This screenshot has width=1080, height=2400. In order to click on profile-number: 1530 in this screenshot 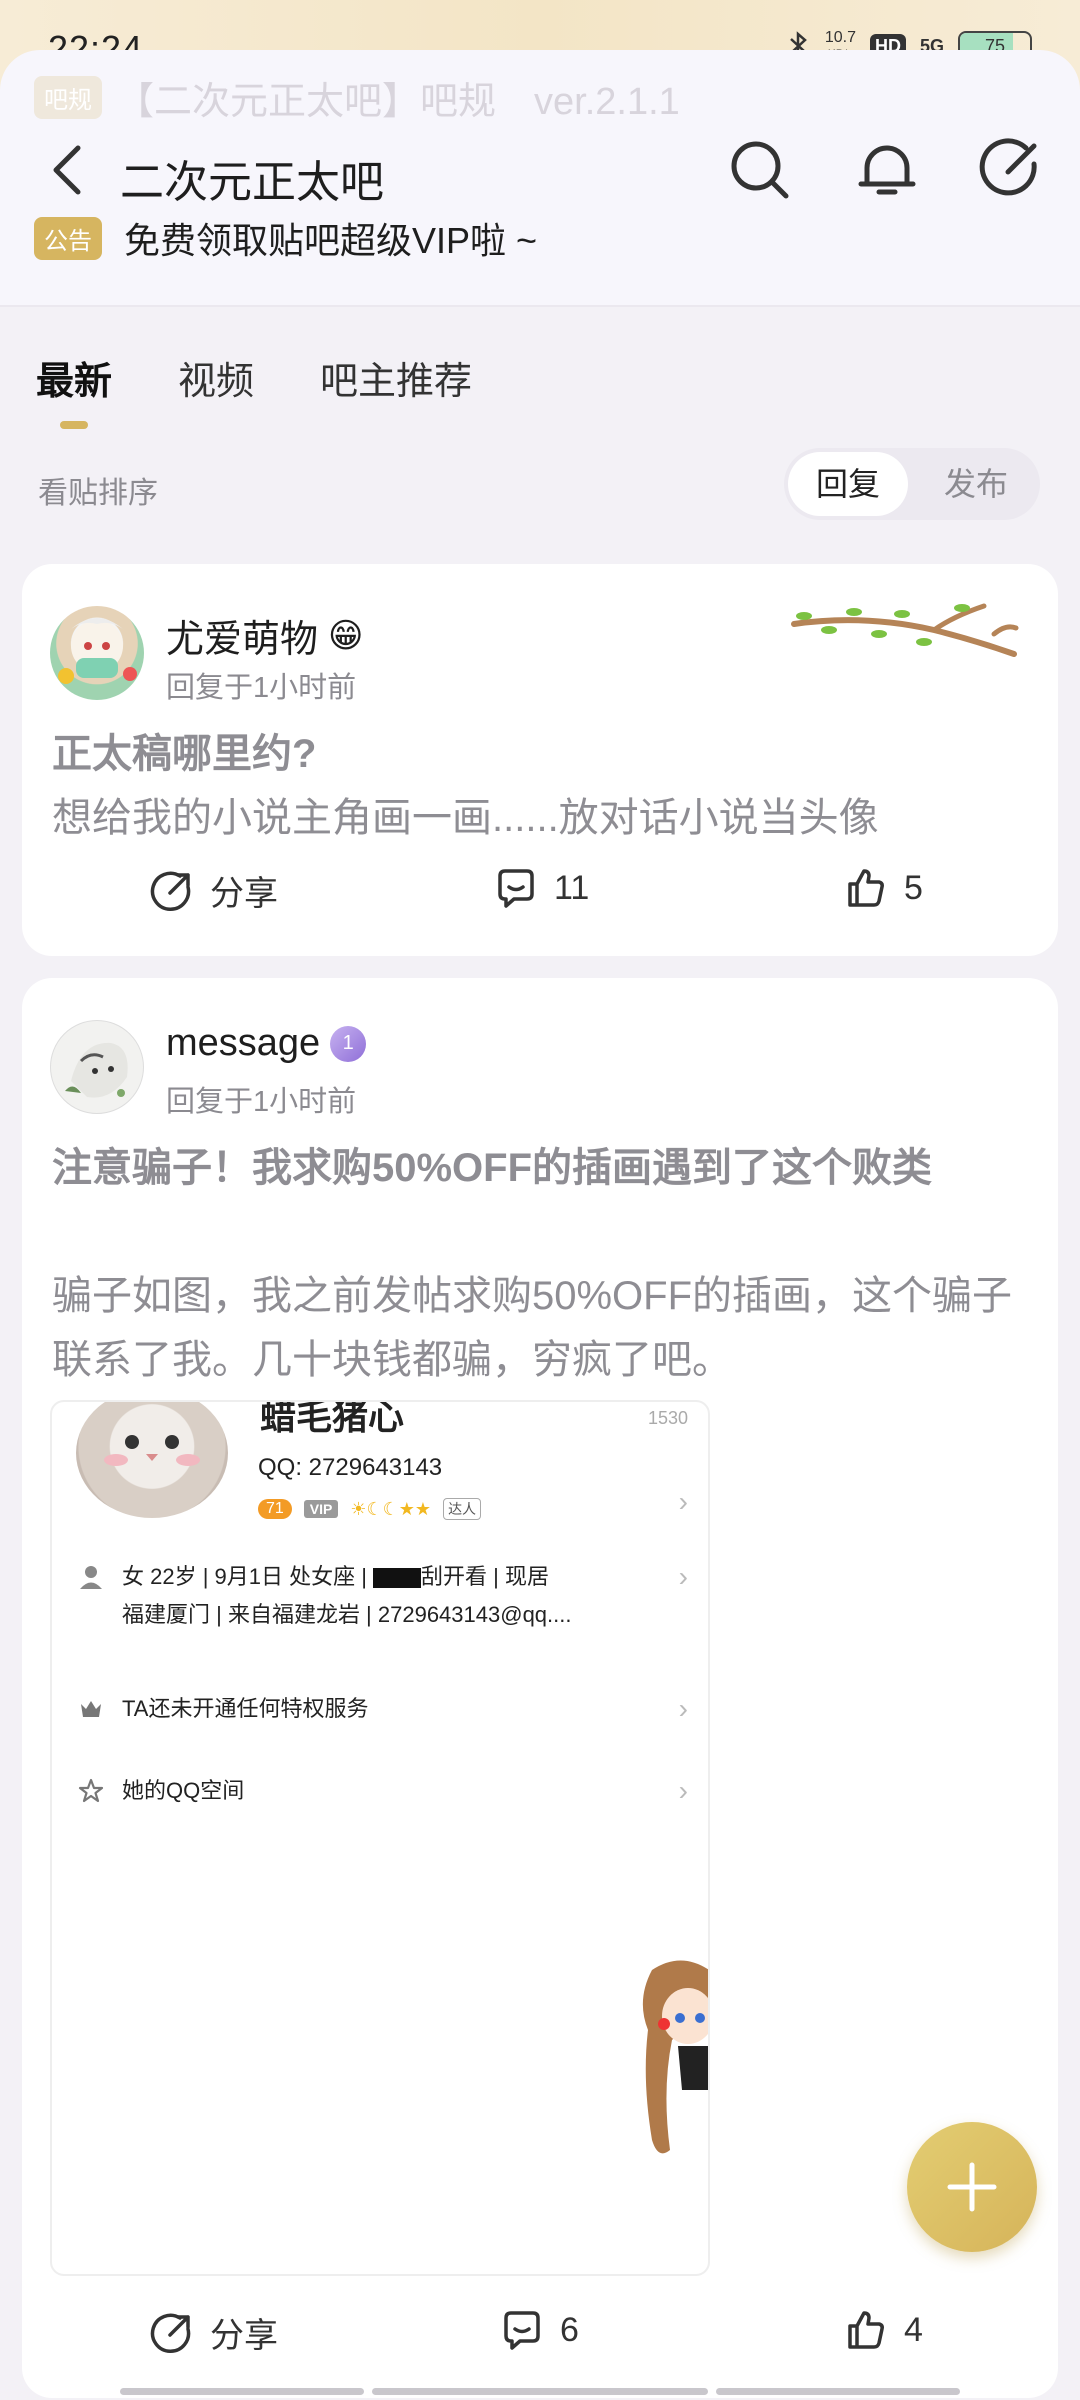, I will do `click(667, 1418)`.